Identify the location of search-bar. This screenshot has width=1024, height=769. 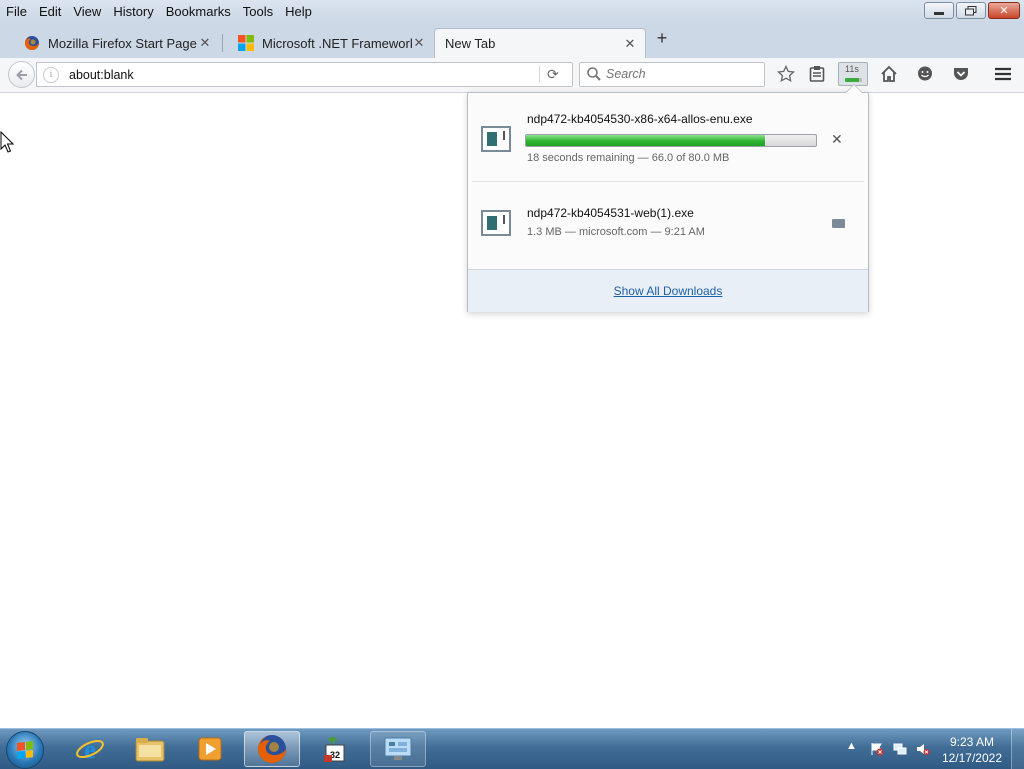
(672, 74).